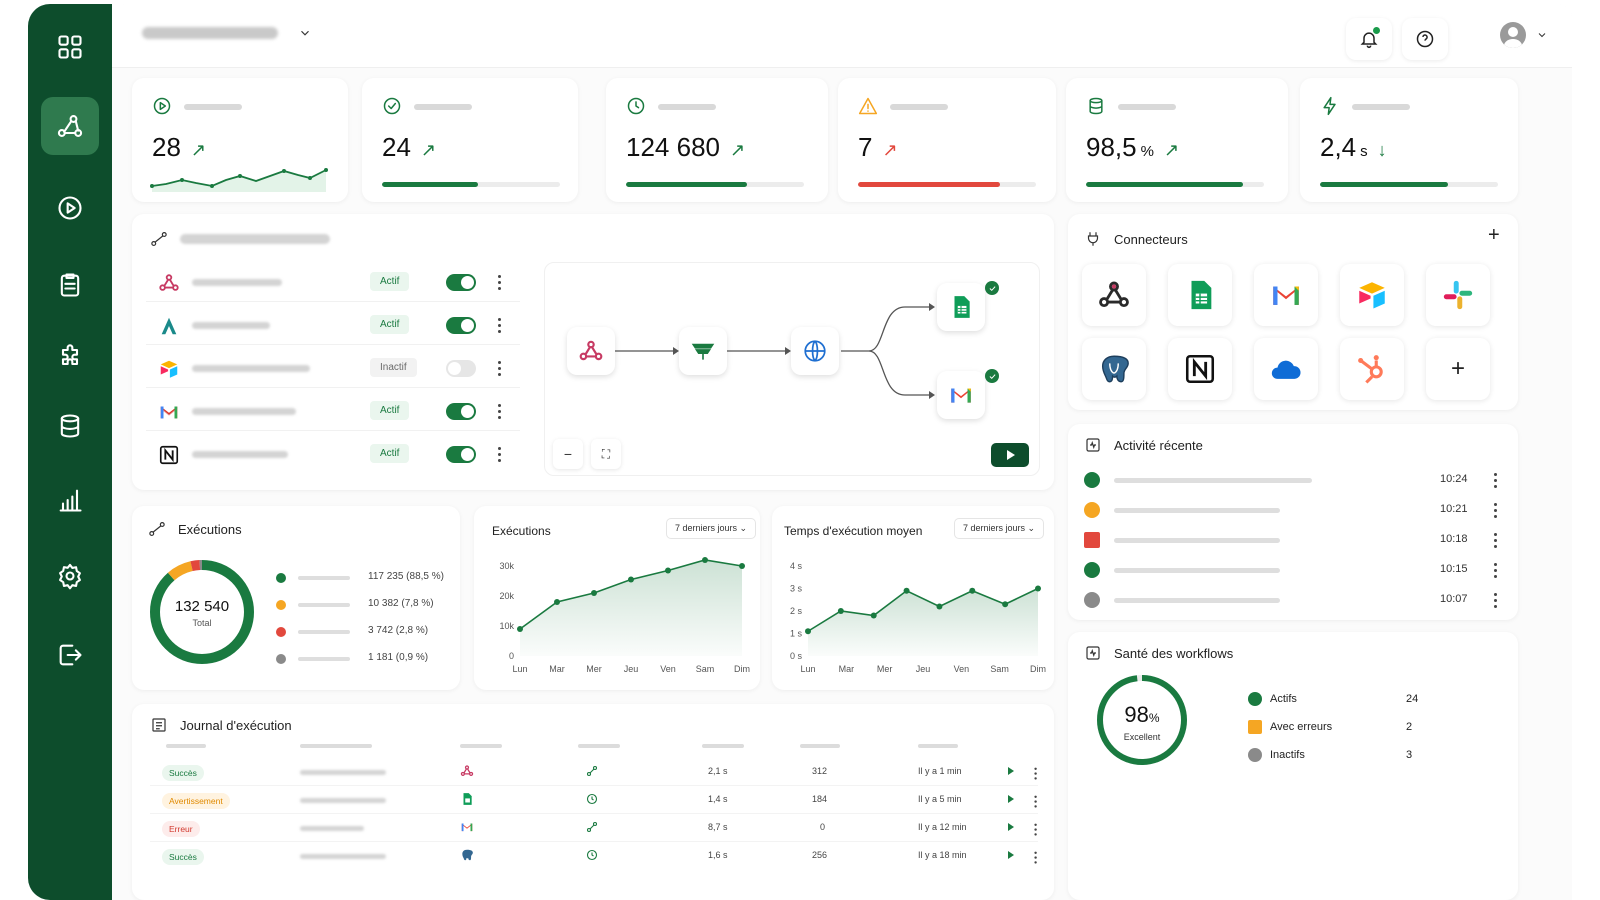 This screenshot has width=1600, height=900. Describe the element at coordinates (70, 208) in the screenshot. I see `sidebar-item-executions` at that location.